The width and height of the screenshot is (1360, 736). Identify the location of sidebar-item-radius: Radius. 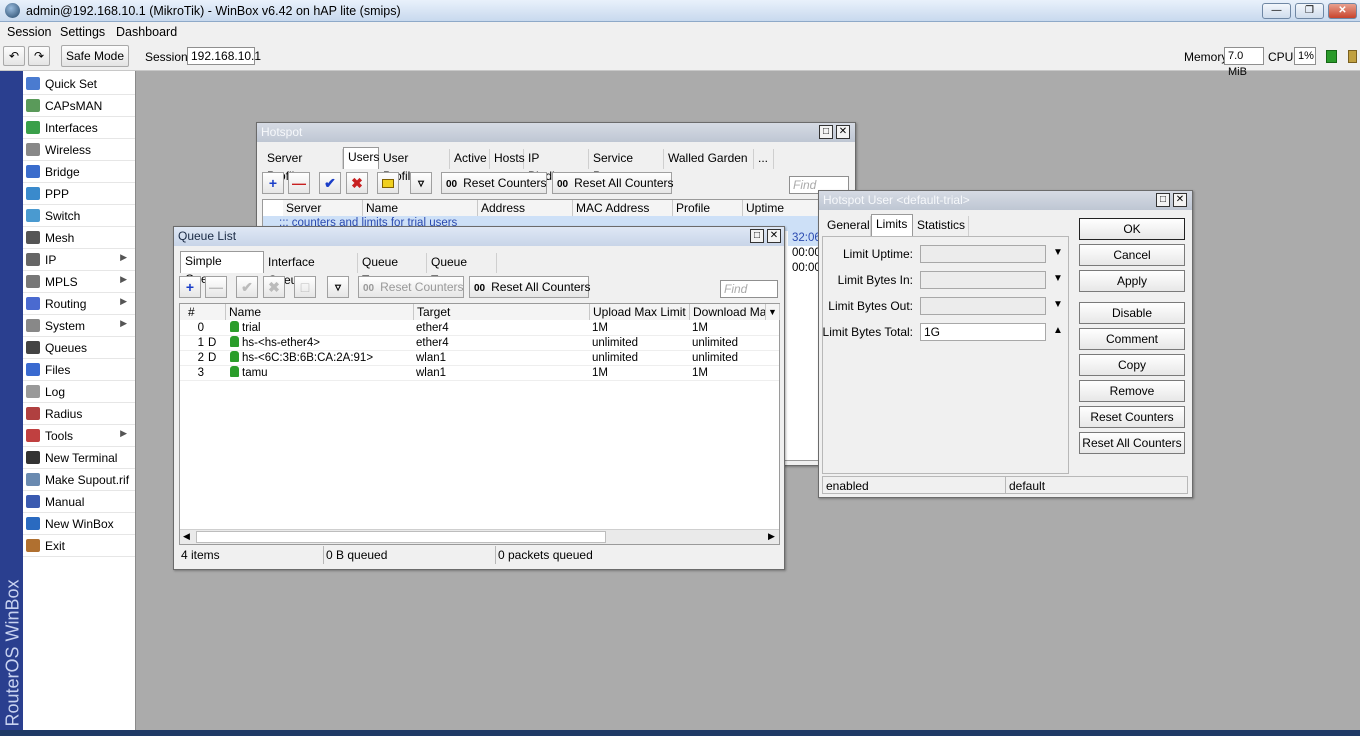
(79, 414).